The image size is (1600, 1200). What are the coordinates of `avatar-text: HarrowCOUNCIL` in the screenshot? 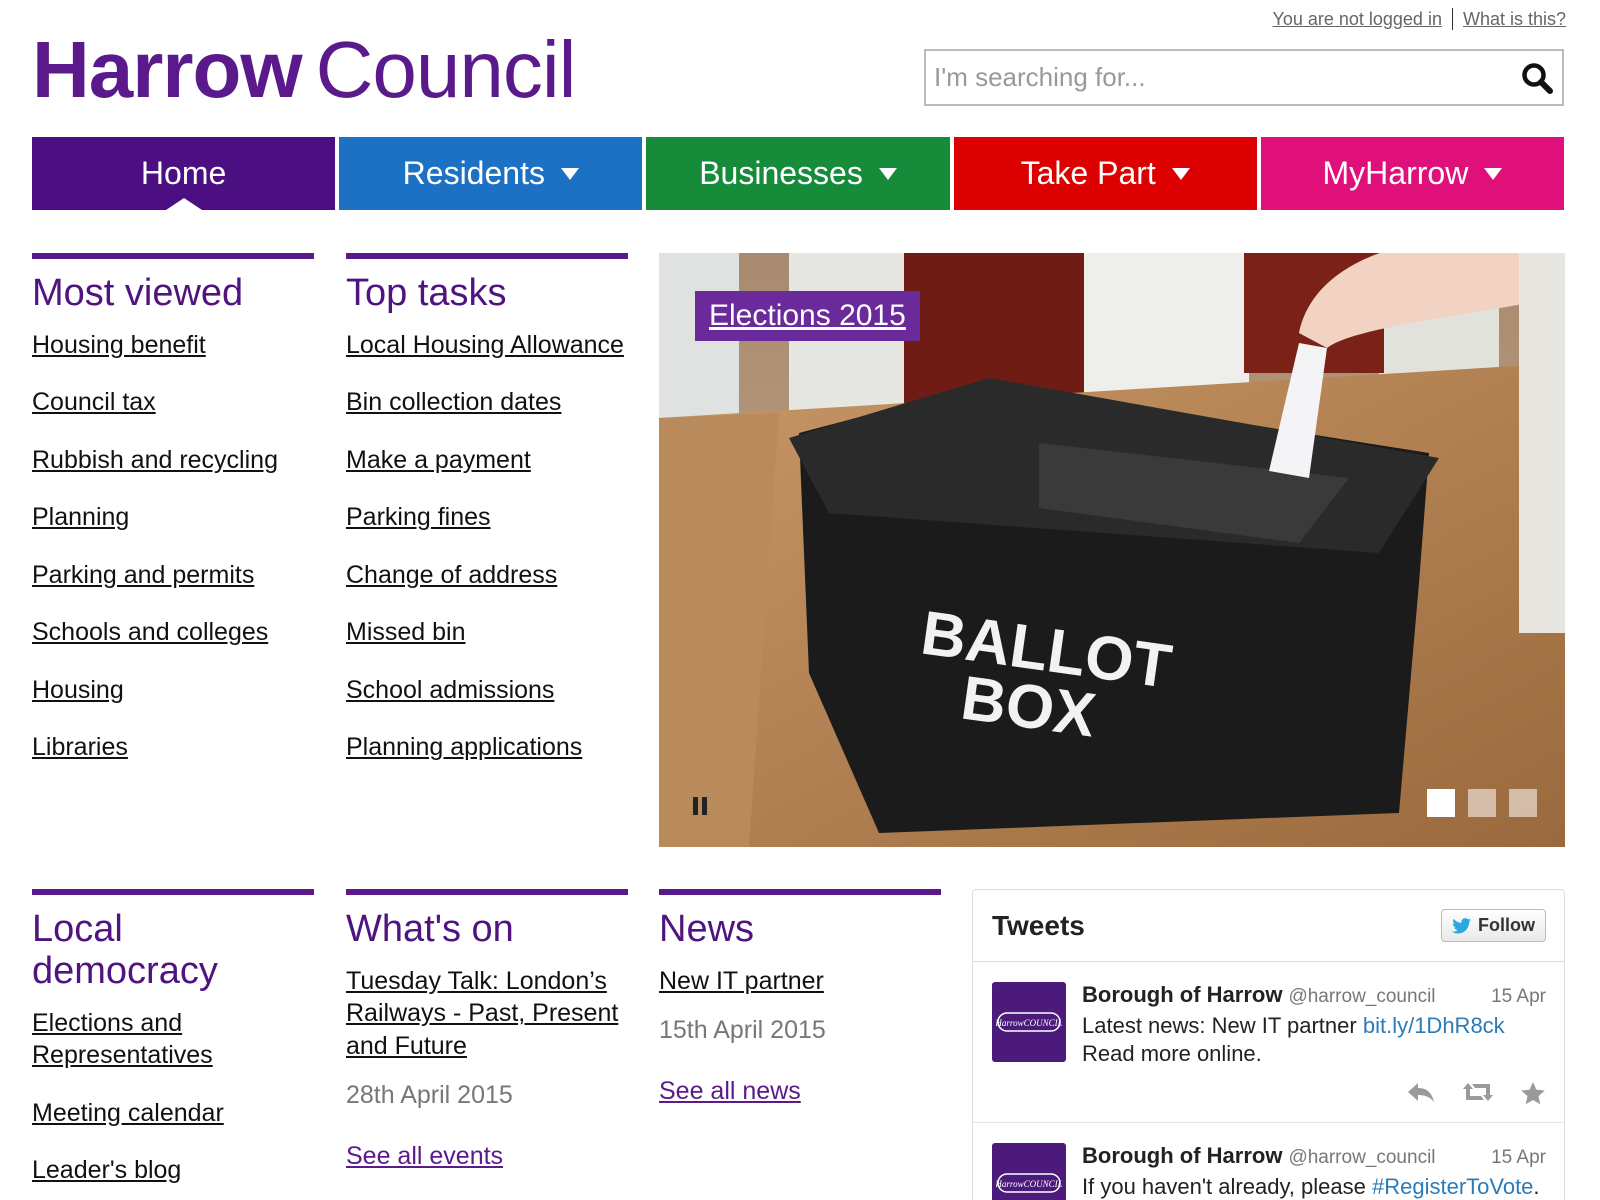 It's located at (1029, 1023).